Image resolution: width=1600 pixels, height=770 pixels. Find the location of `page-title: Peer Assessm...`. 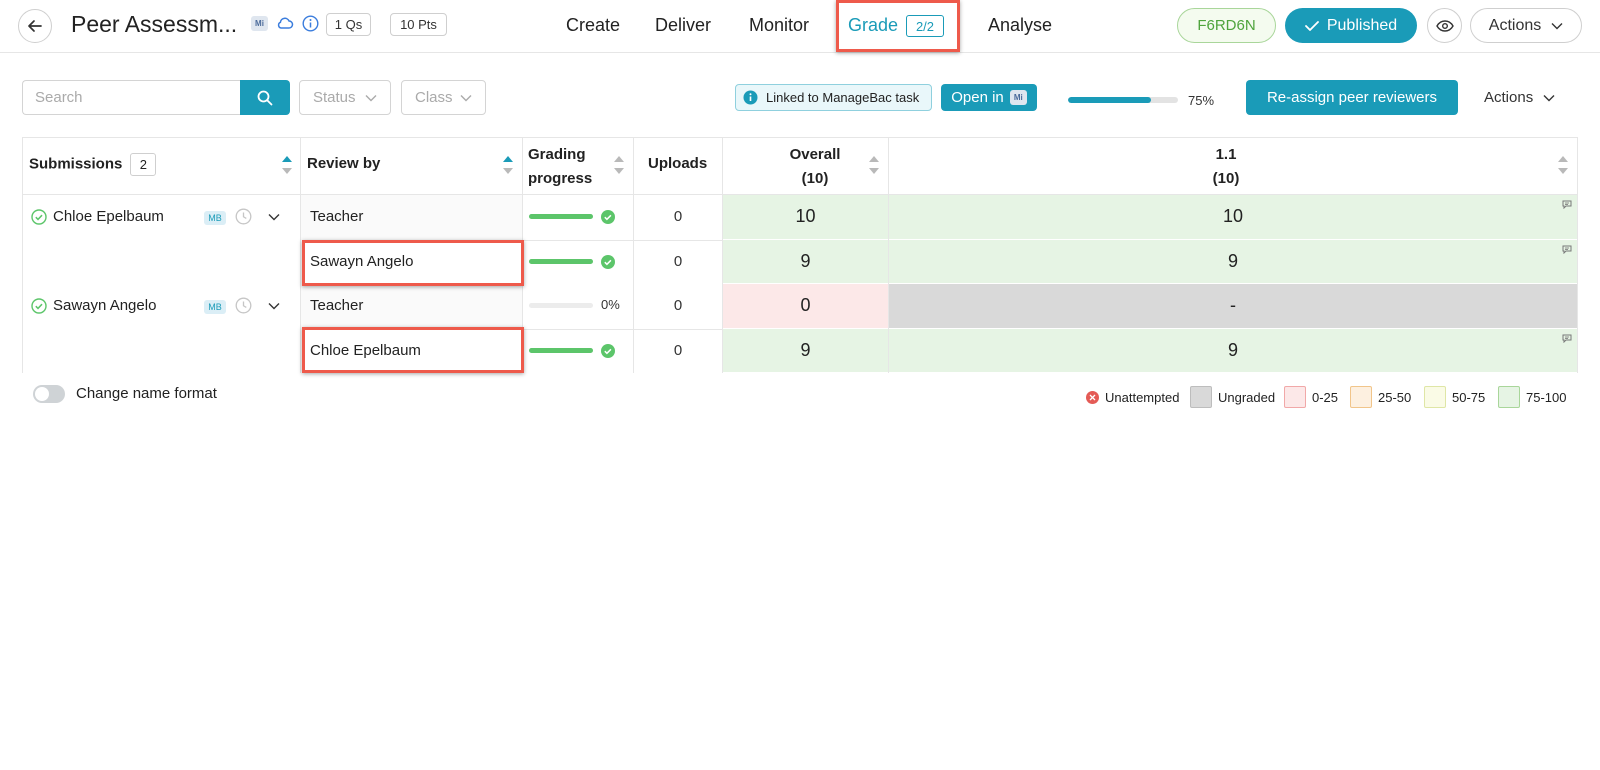

page-title: Peer Assessm... is located at coordinates (154, 24).